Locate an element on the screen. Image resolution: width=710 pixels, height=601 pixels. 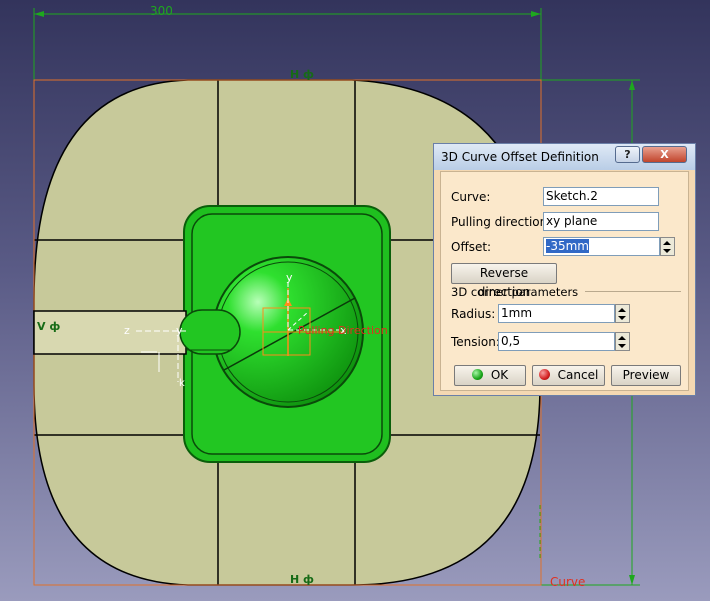
pulling-direction-label-text: Pulling direction: is located at coordinates (501, 222).